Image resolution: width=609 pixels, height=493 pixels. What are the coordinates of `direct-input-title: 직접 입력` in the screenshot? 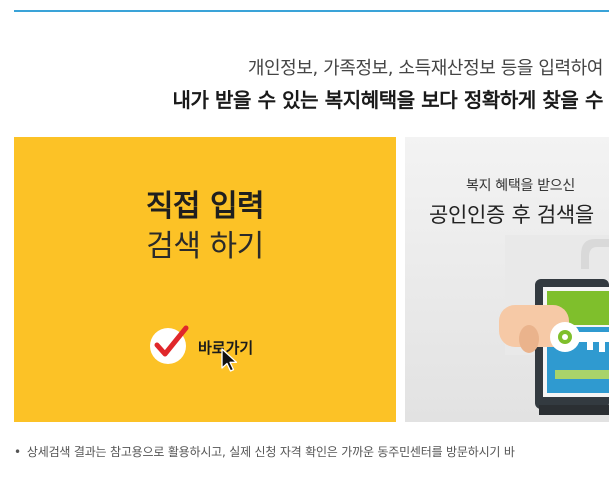 It's located at (205, 206).